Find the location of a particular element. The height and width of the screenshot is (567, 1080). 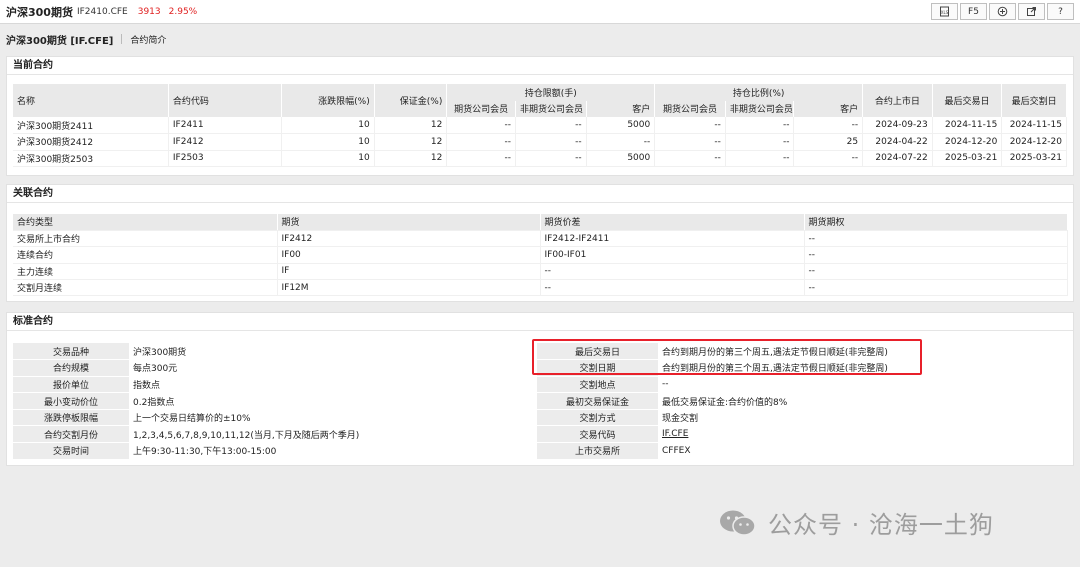

title-bar: 沪深300期货 IF2410.CFE 3913 2.95% XLS F5 ? is located at coordinates (540, 12).